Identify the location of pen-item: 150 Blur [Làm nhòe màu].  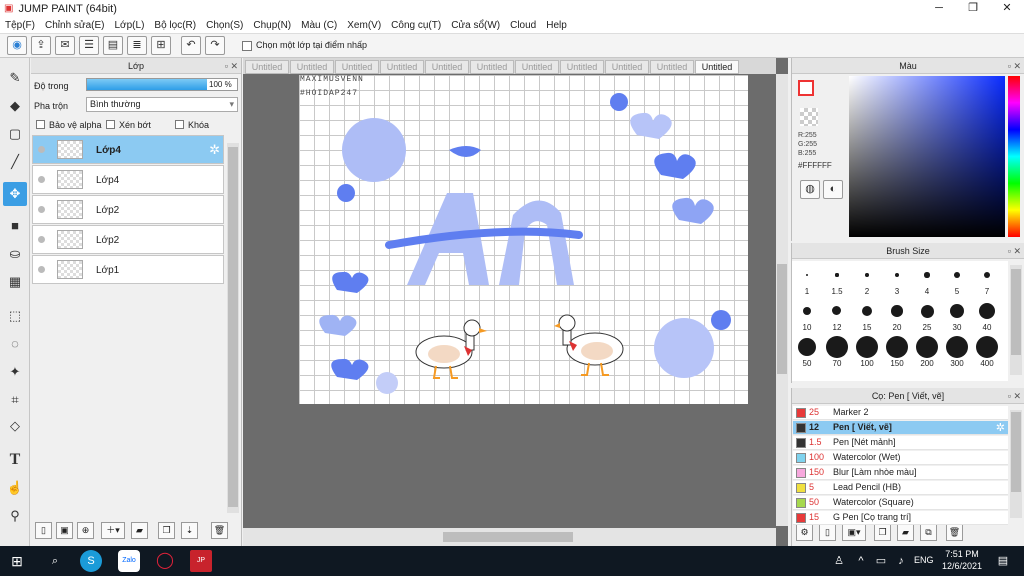
(900, 473).